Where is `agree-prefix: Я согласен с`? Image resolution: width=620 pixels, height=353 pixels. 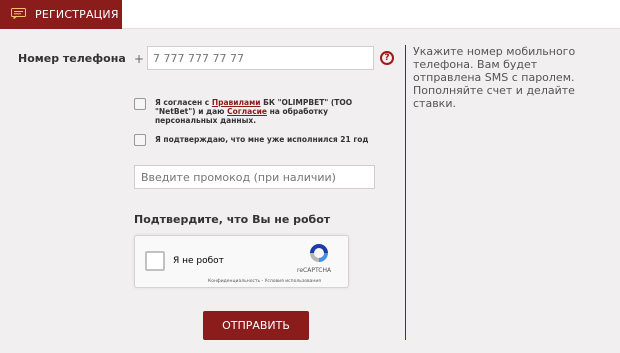
agree-prefix: Я согласен с is located at coordinates (183, 102).